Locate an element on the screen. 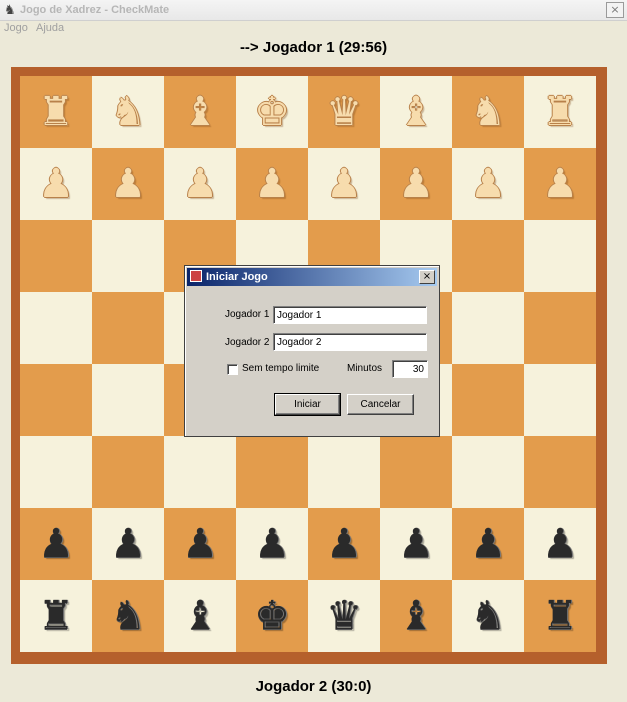 Image resolution: width=627 pixels, height=702 pixels. king-white-icon: ♚ is located at coordinates (272, 112).